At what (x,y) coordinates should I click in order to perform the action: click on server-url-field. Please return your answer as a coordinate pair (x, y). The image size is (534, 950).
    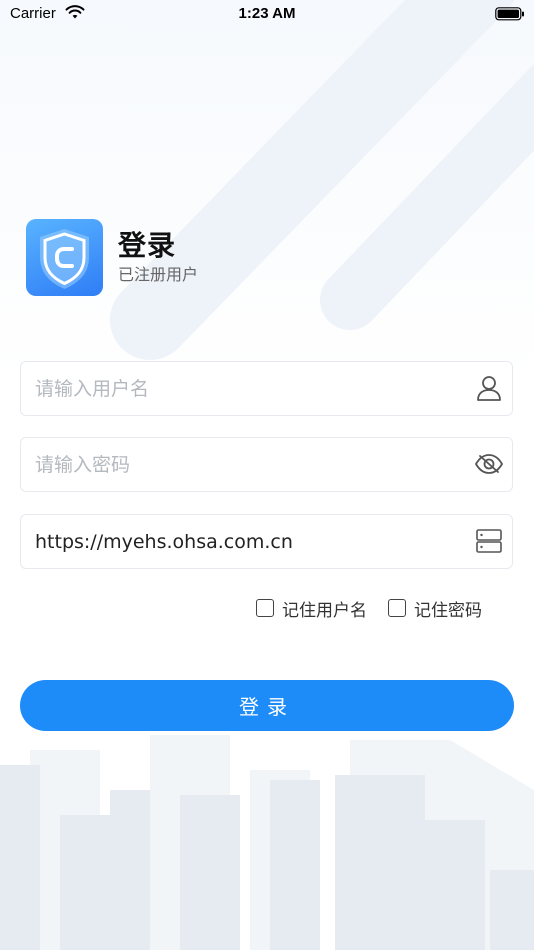
    Looking at the image, I should click on (266, 541).